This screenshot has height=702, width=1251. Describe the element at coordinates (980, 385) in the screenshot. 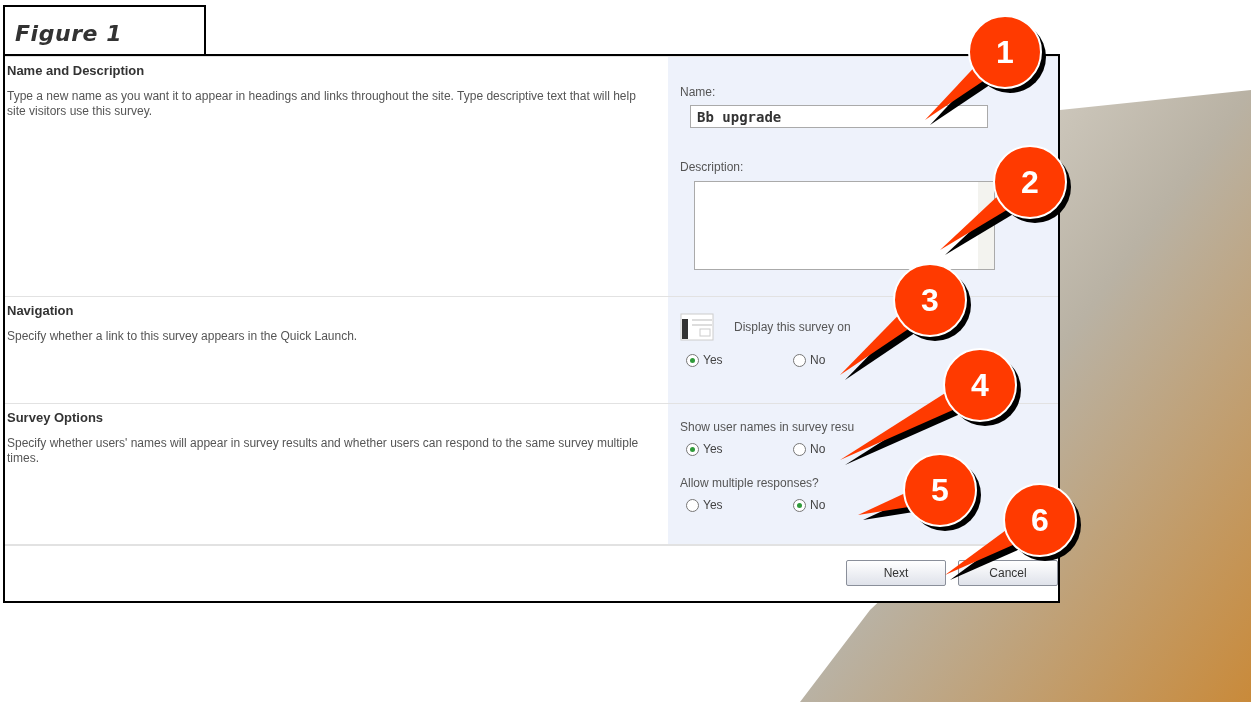

I see `callout-number: 4` at that location.